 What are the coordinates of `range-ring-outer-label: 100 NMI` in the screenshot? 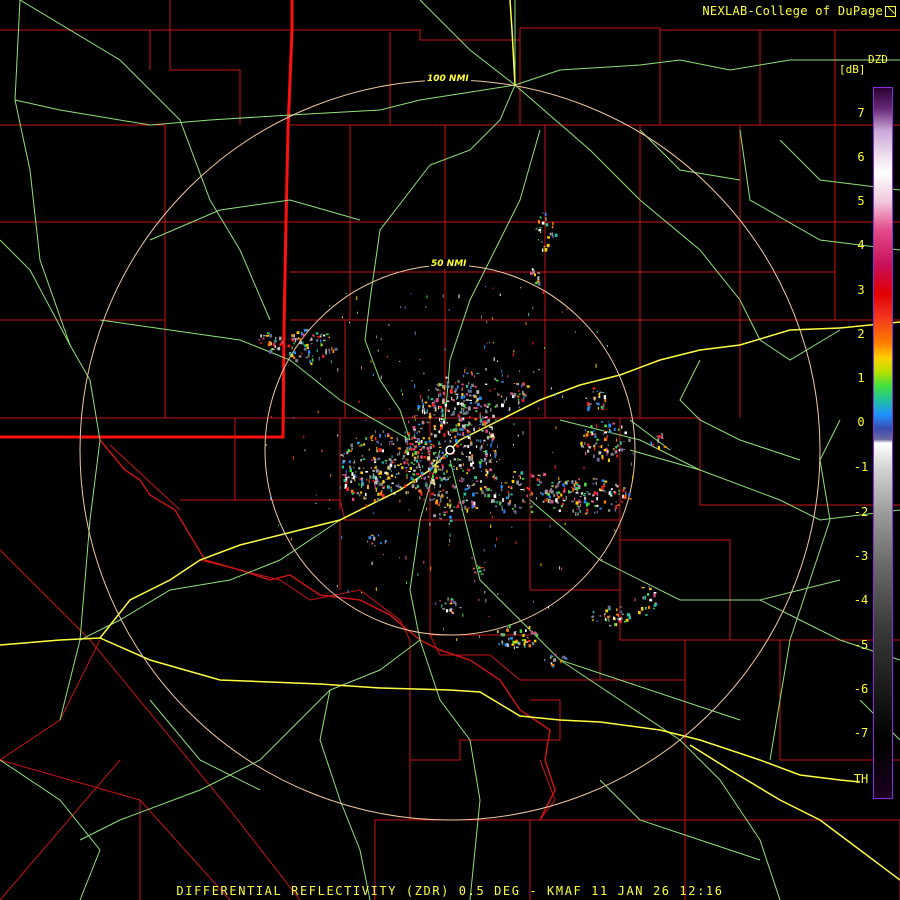 It's located at (448, 79).